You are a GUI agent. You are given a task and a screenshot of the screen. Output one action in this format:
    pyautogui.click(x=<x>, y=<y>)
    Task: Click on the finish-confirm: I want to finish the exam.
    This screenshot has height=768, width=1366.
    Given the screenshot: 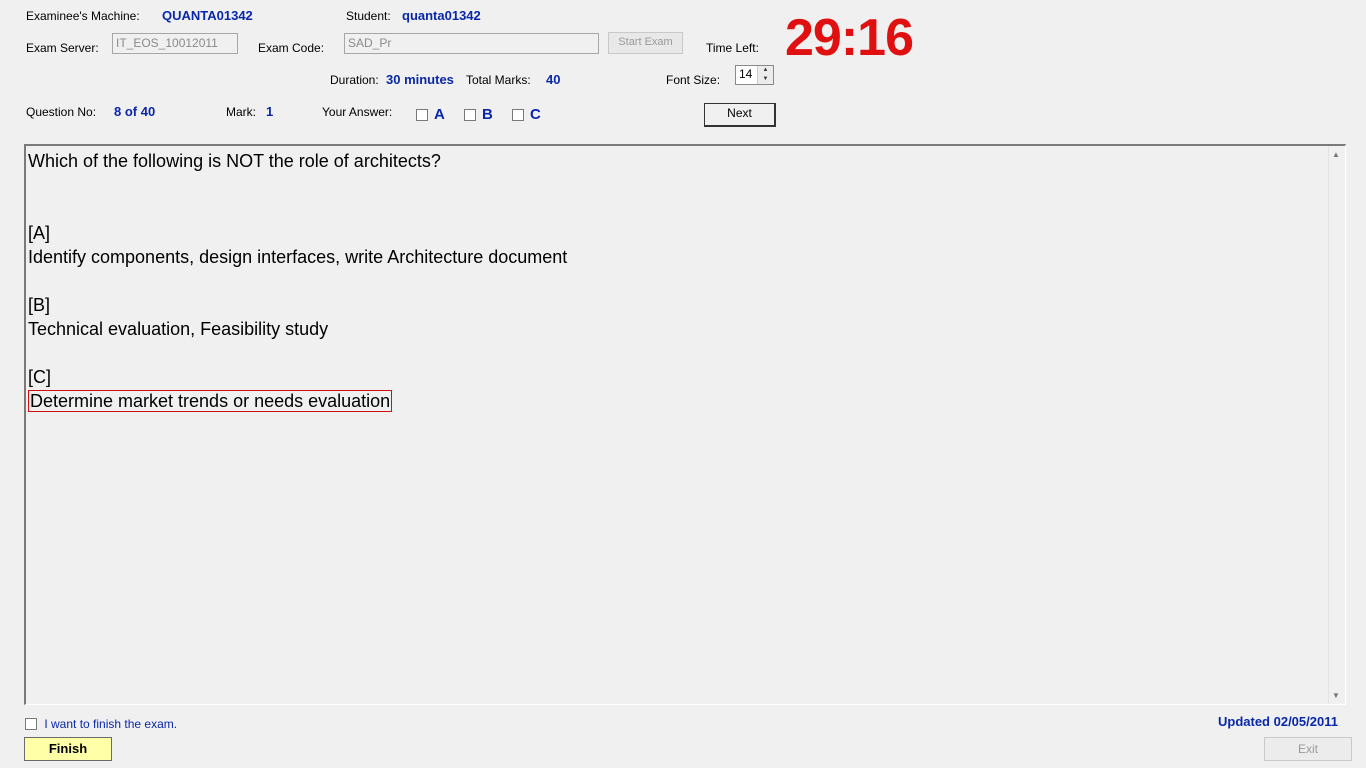 What is the action you would take?
    pyautogui.click(x=101, y=723)
    